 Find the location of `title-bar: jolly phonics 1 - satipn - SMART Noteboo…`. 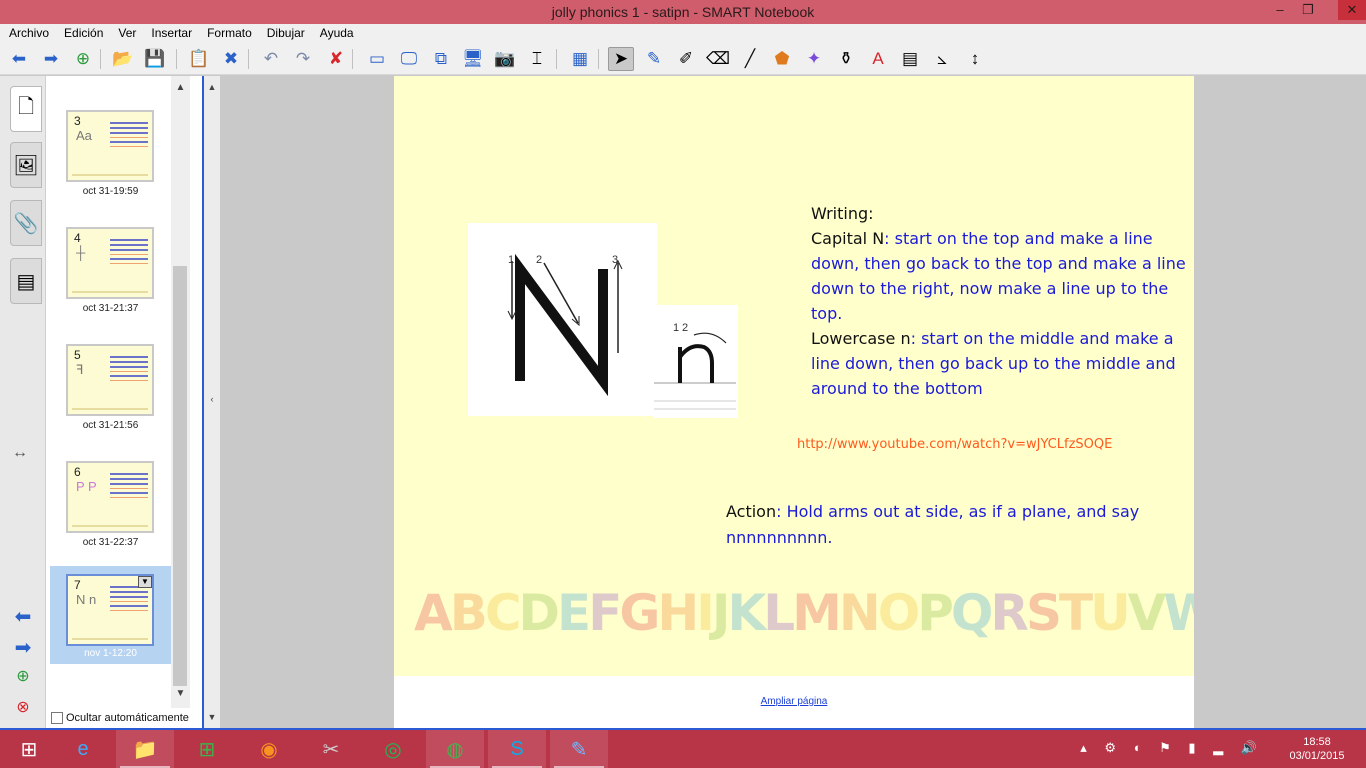

title-bar: jolly phonics 1 - satipn - SMART Noteboo… is located at coordinates (683, 12).